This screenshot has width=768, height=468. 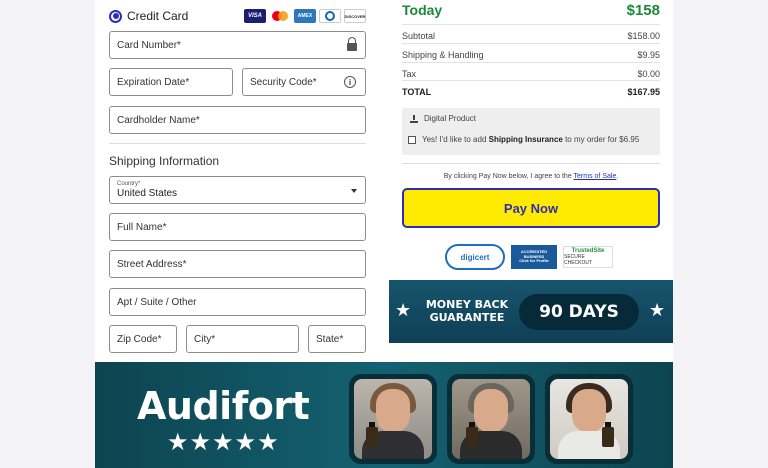 I want to click on country-value: United States, so click(x=147, y=193).